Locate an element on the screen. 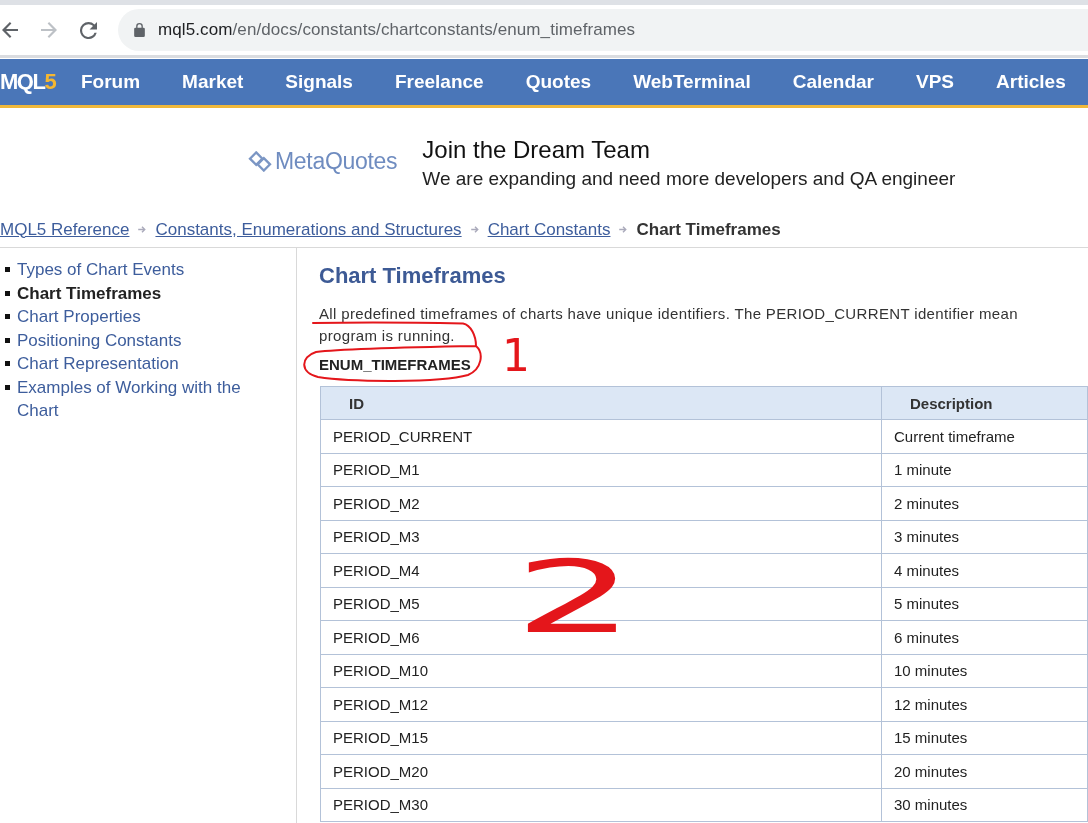 The width and height of the screenshot is (1088, 823). table-cell: PERIOD_M1 is located at coordinates (601, 470).